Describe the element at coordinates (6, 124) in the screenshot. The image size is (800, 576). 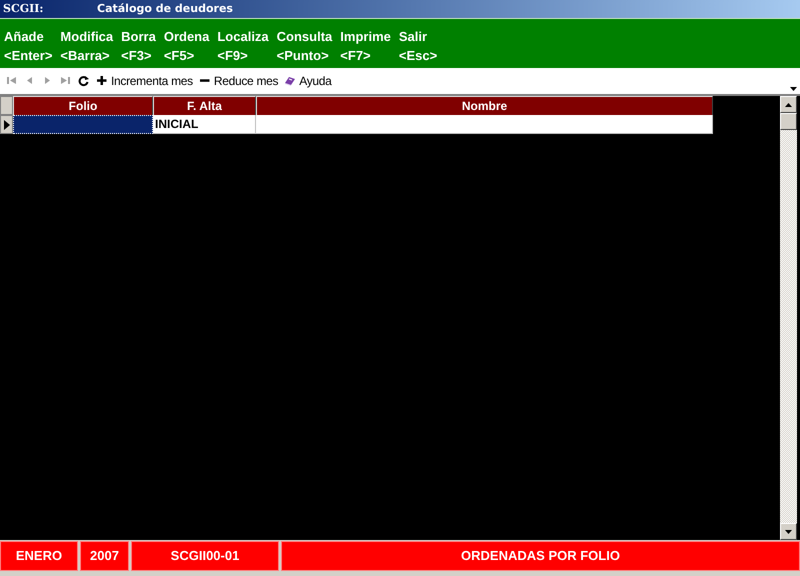
I see `row-header` at that location.